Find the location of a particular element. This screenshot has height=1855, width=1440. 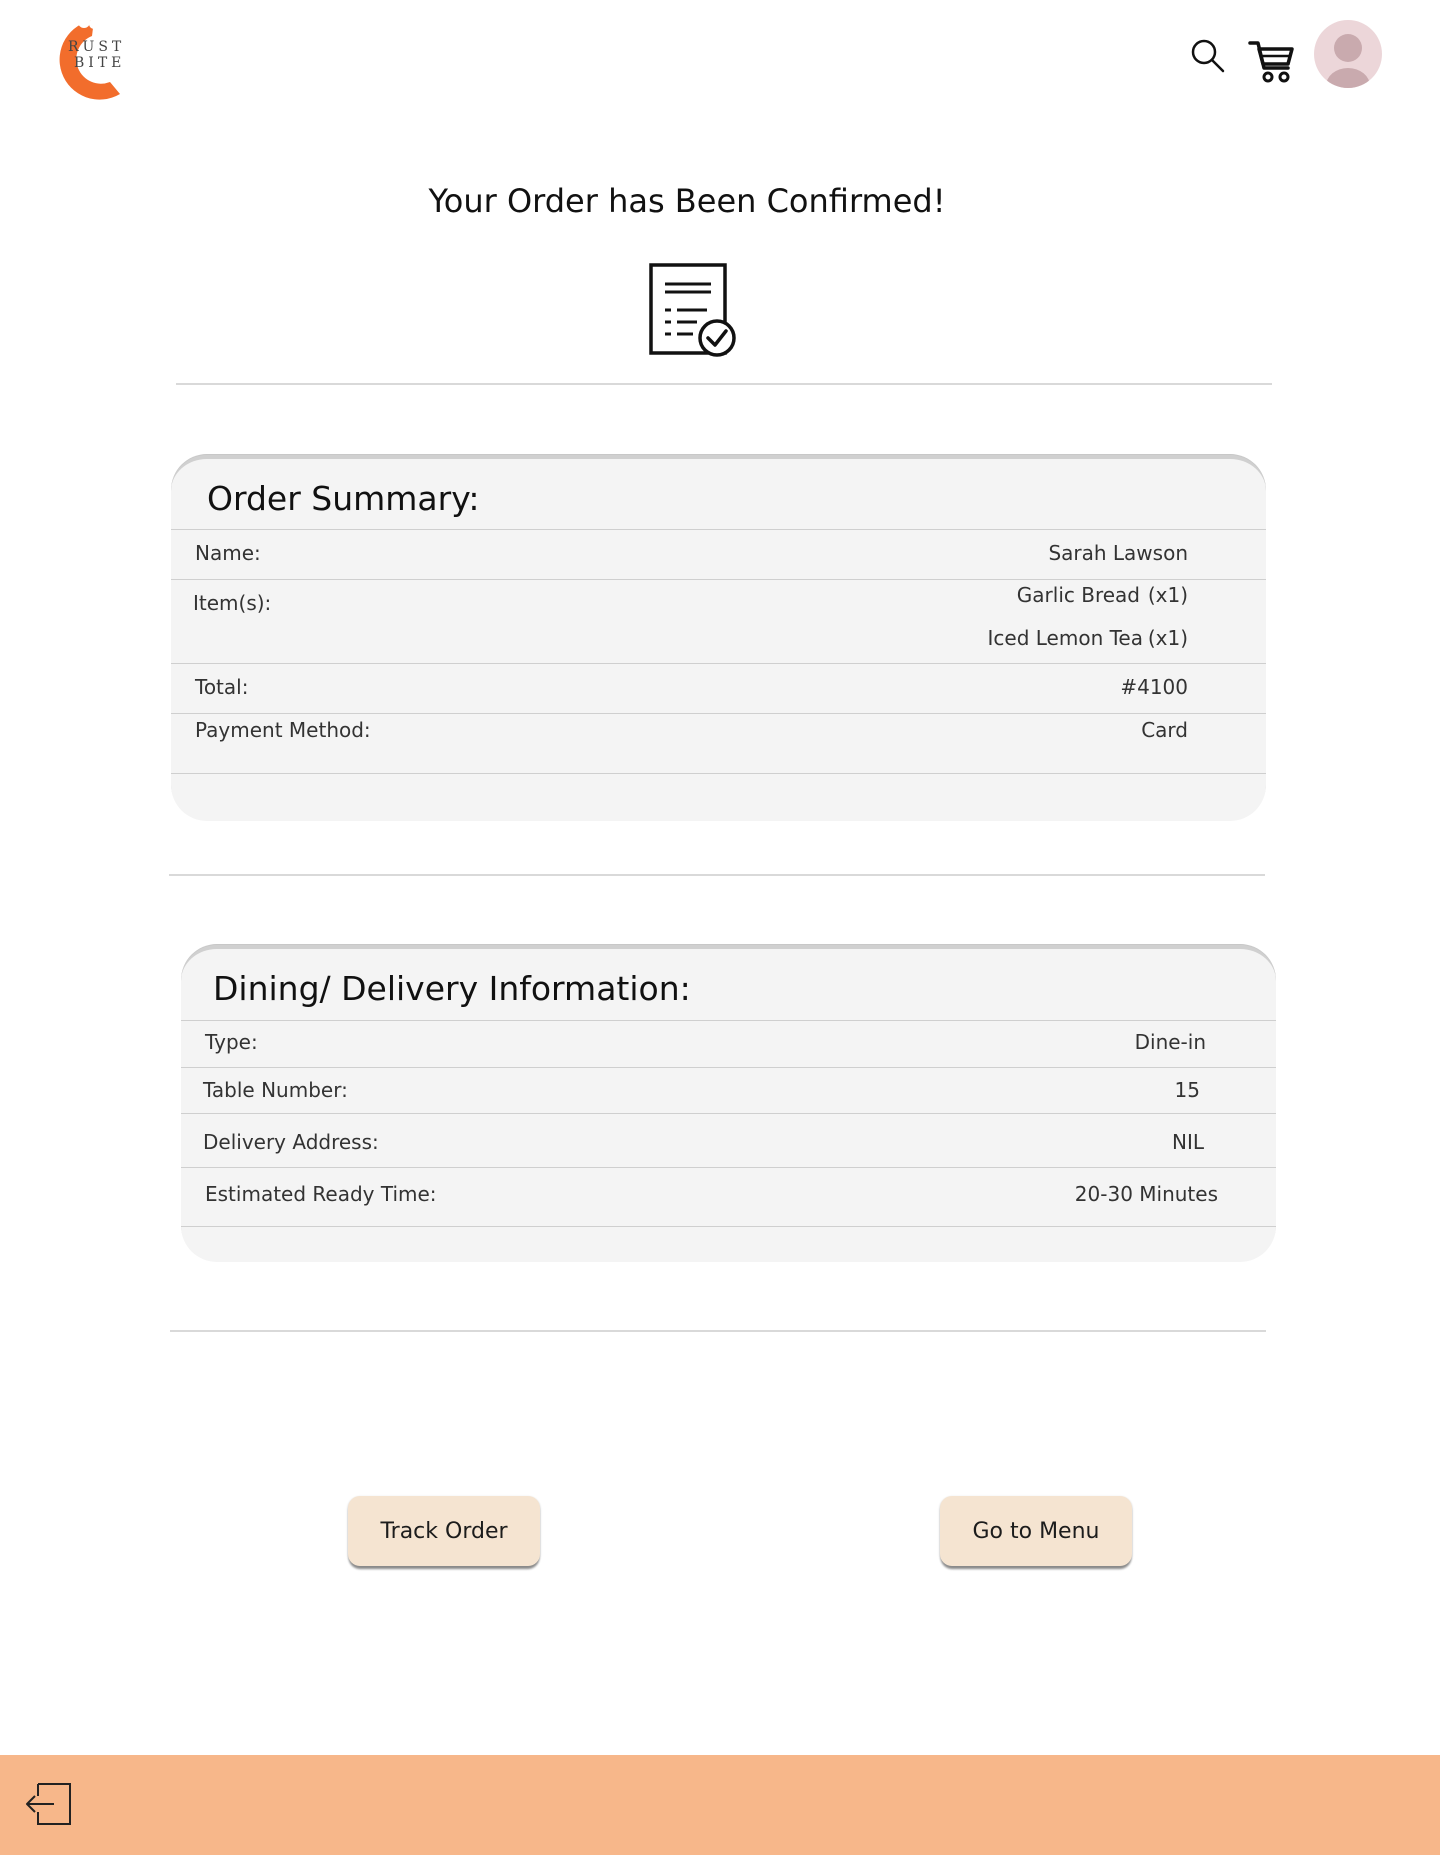

items-label: Item(s): is located at coordinates (232, 603).